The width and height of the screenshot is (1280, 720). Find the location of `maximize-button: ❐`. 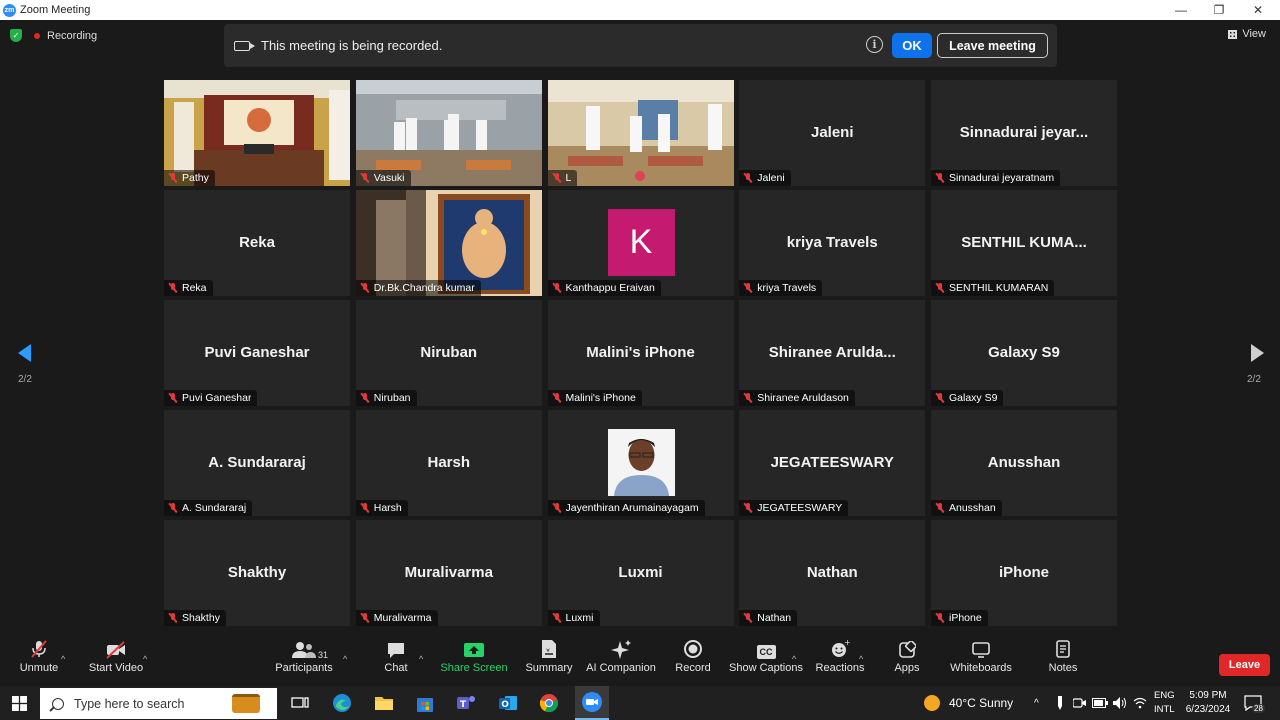

maximize-button: ❐ is located at coordinates (1219, 10).